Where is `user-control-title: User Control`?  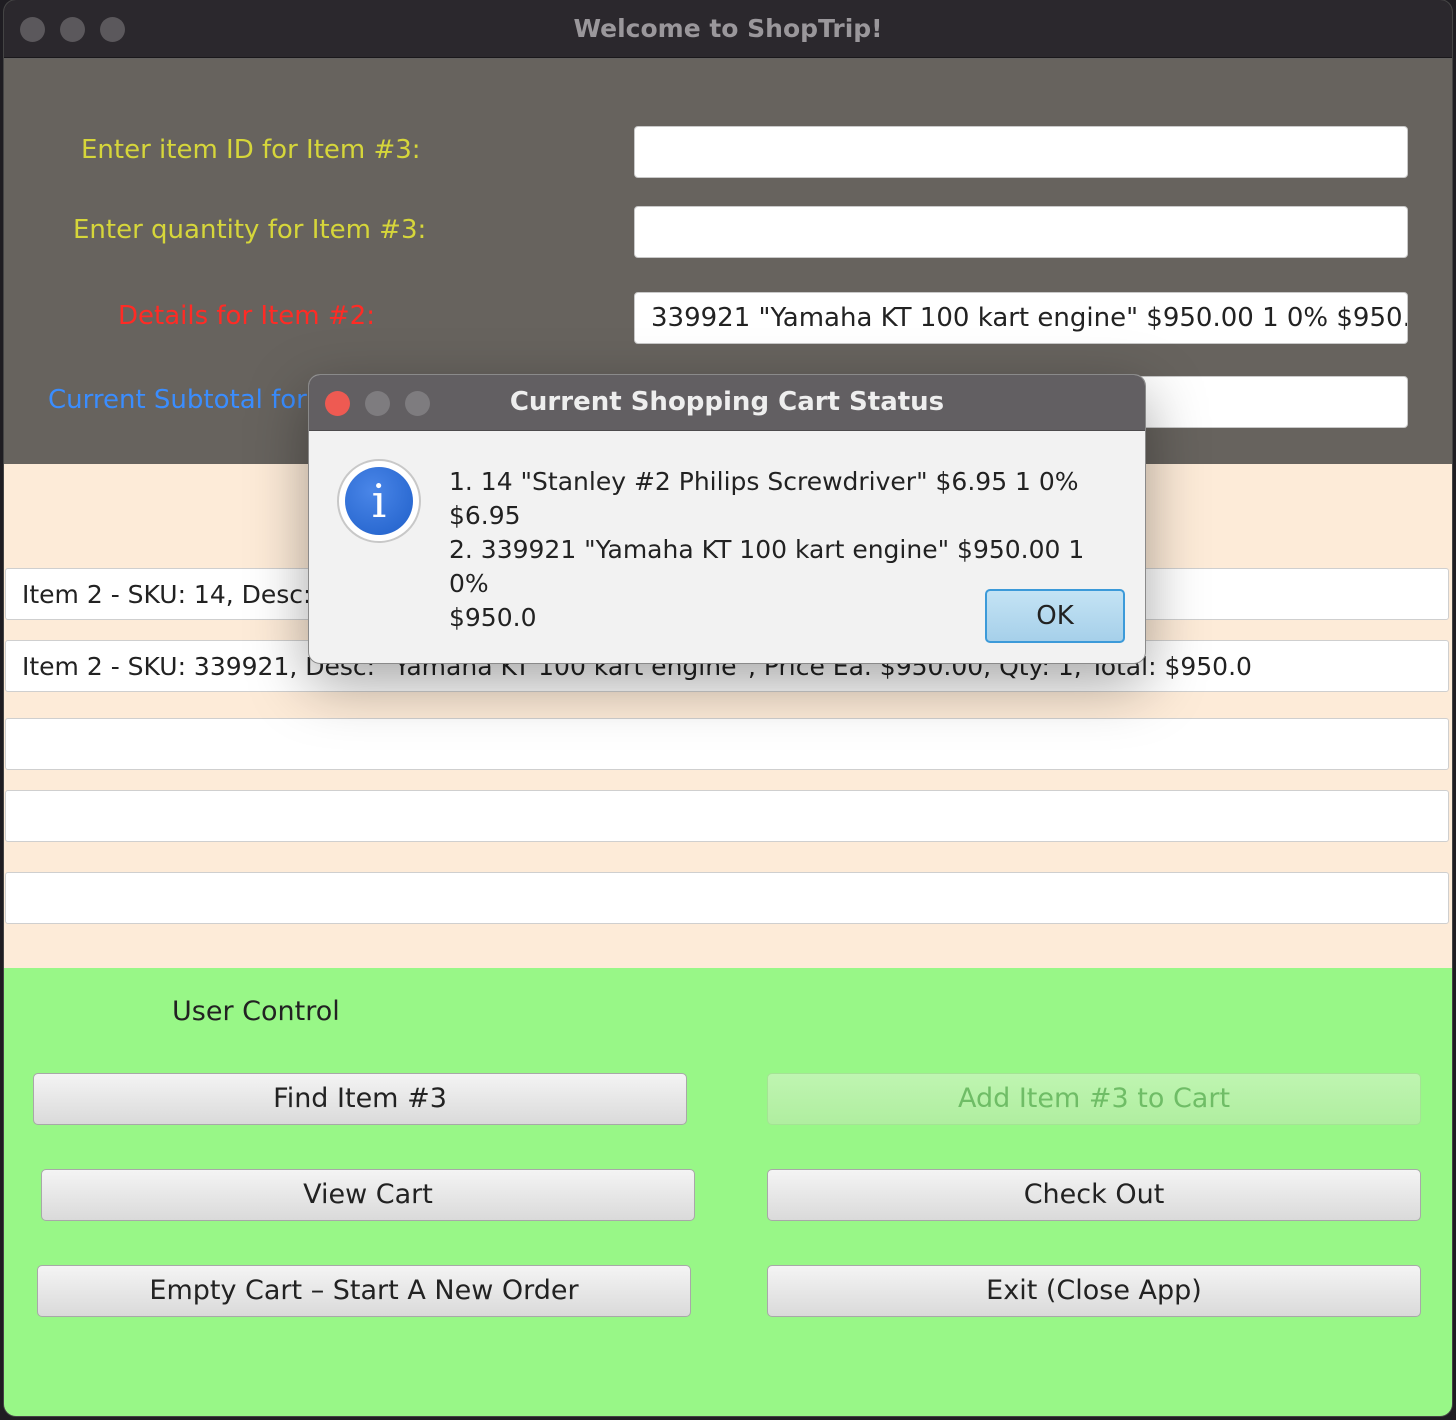 user-control-title: User Control is located at coordinates (256, 1011).